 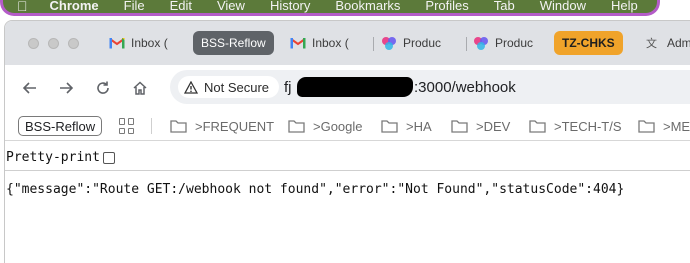 I want to click on bookmark-separator, so click(x=151, y=126).